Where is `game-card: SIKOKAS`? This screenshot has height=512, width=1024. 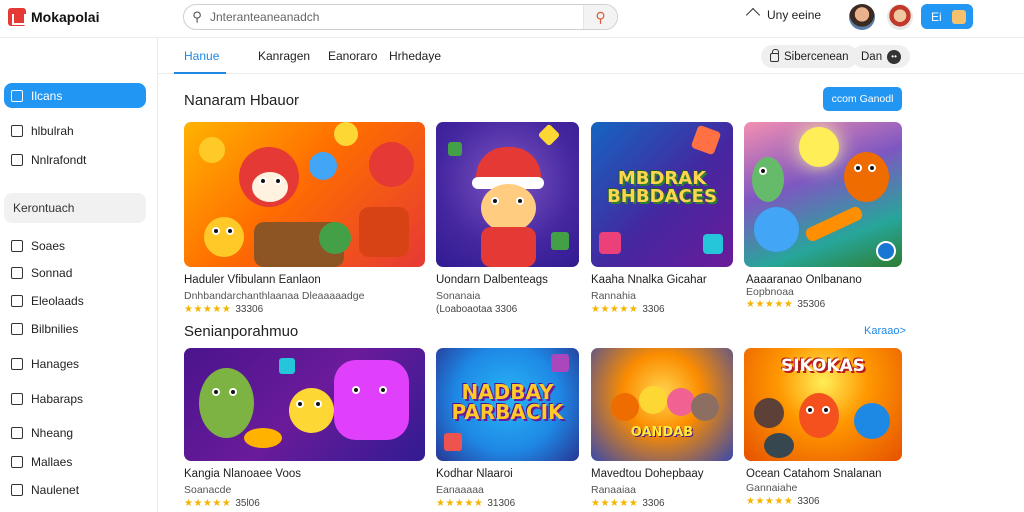 game-card: SIKOKAS is located at coordinates (823, 404).